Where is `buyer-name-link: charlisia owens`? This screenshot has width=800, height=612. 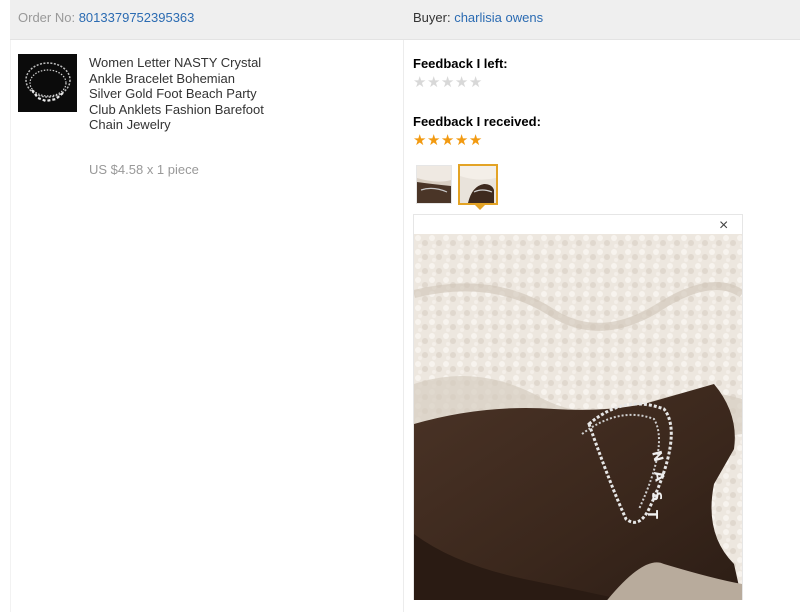 buyer-name-link: charlisia owens is located at coordinates (498, 17).